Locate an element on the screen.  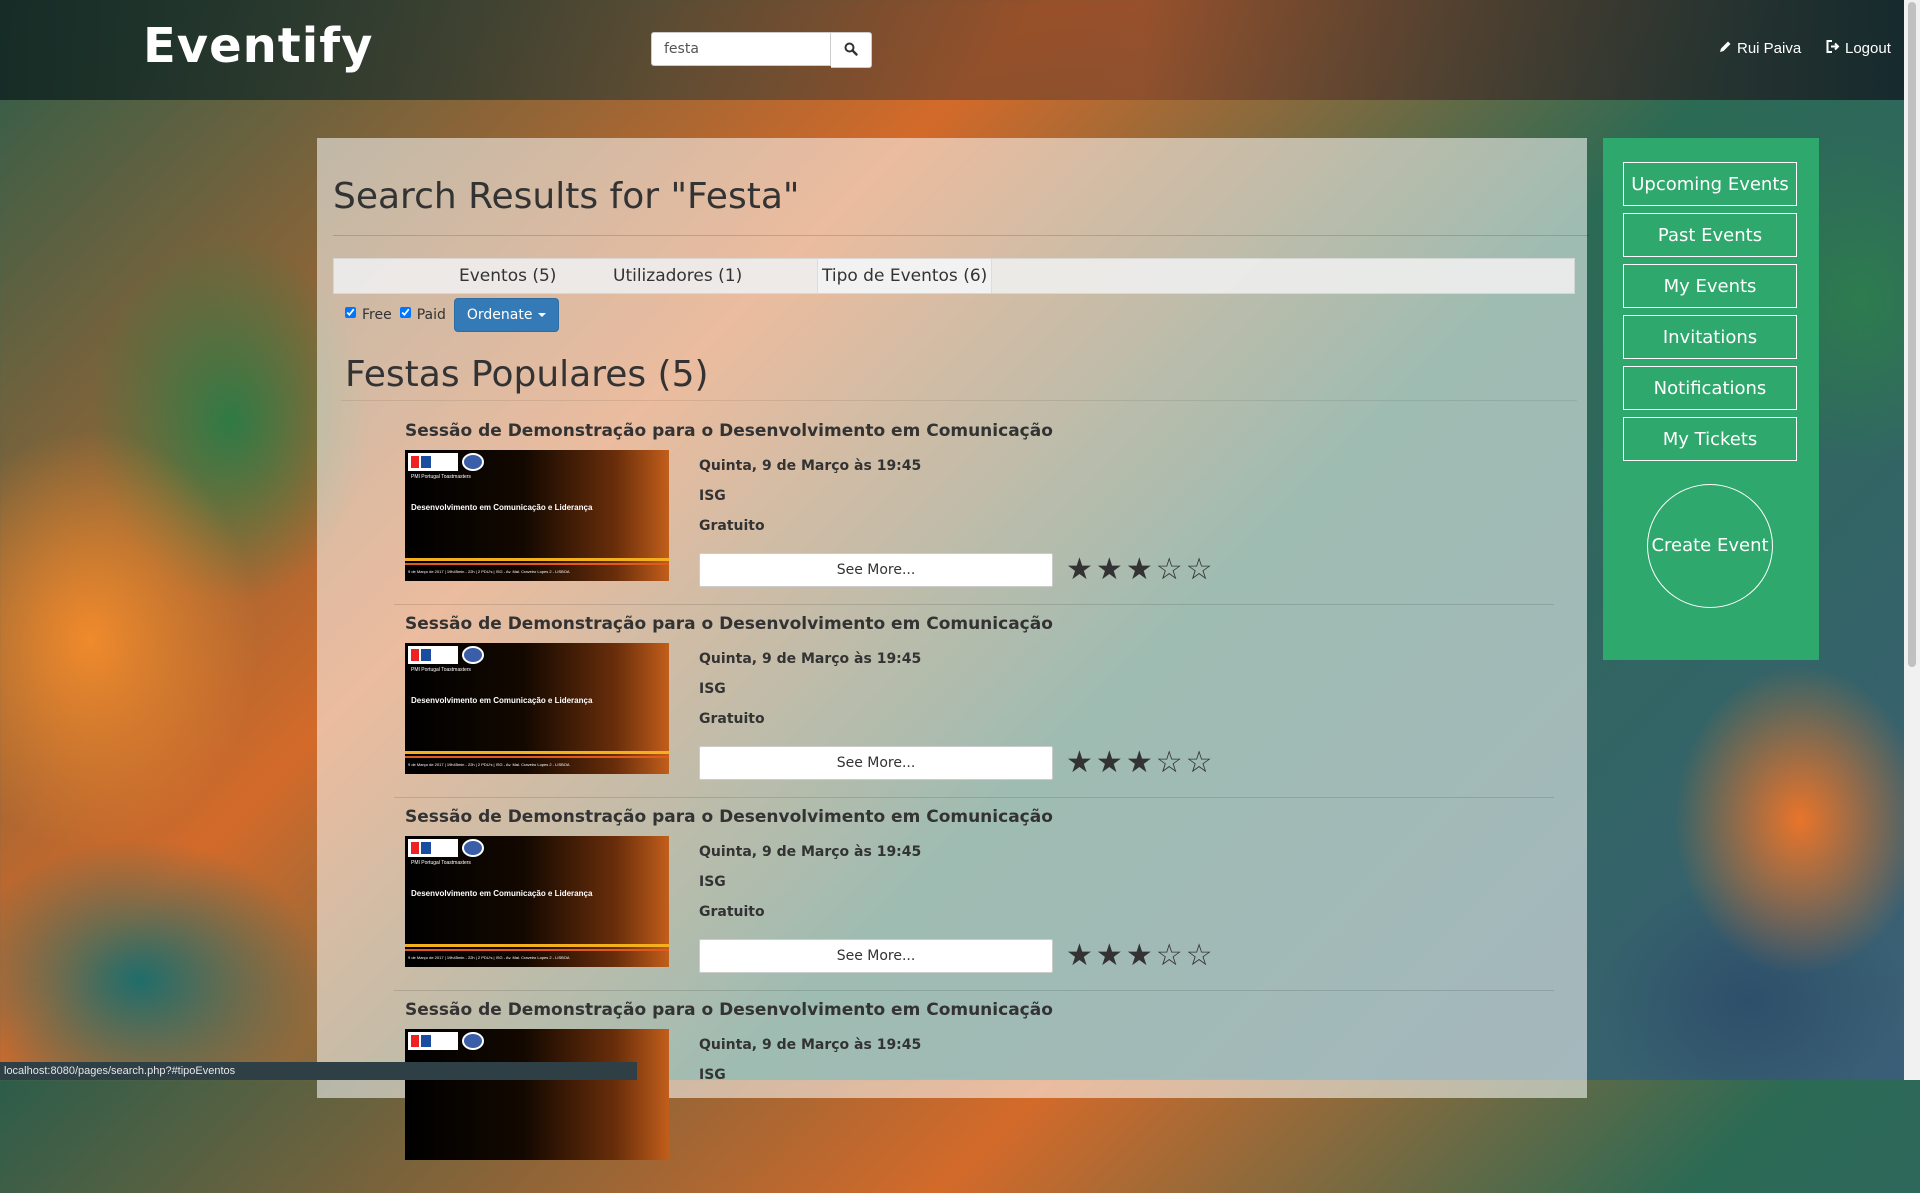
sidebar-item-my-events: My Events is located at coordinates (1710, 286).